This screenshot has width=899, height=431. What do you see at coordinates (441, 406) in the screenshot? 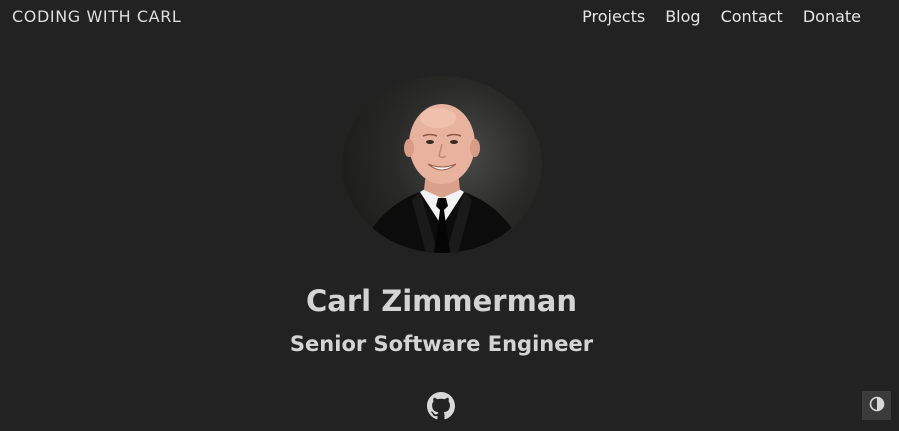
I see `github-icon` at bounding box center [441, 406].